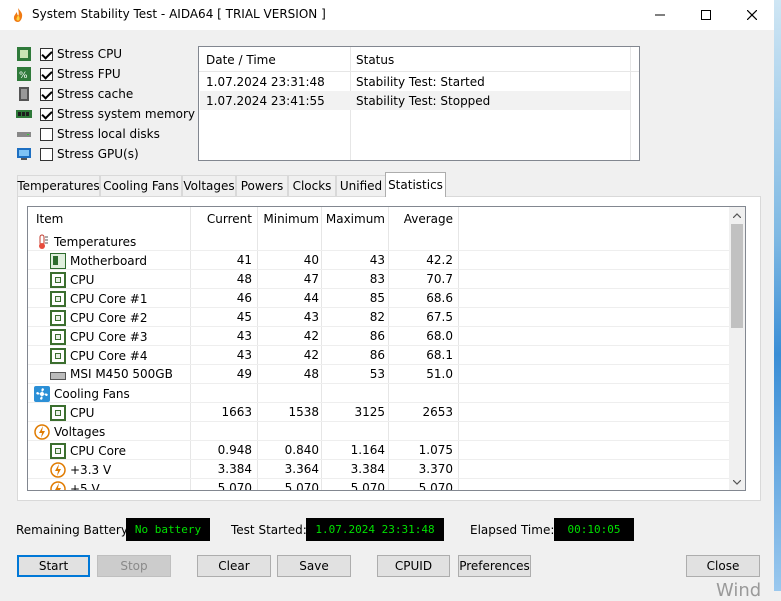 This screenshot has width=781, height=601. Describe the element at coordinates (121, 374) in the screenshot. I see `row-name: MSI M450 500GB` at that location.